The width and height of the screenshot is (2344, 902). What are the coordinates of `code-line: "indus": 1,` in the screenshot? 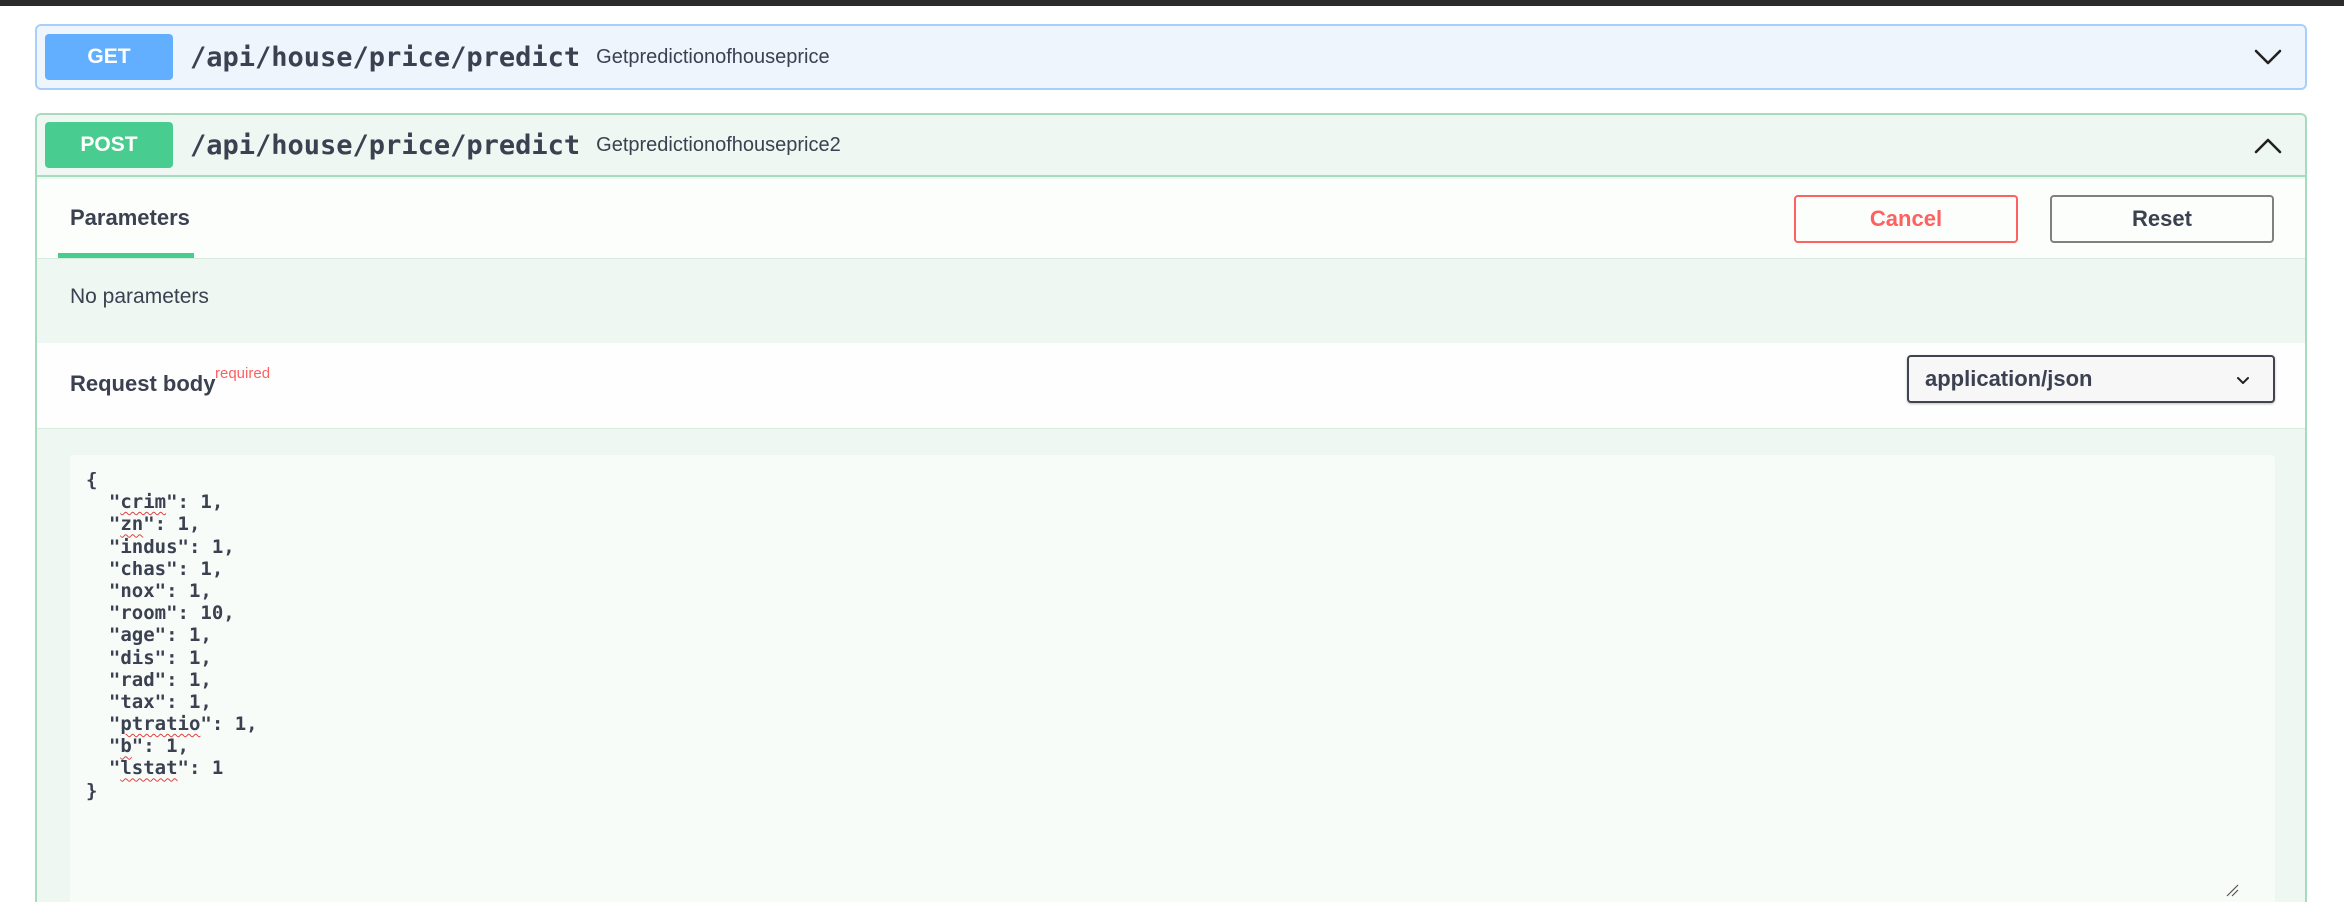 It's located at (160, 546).